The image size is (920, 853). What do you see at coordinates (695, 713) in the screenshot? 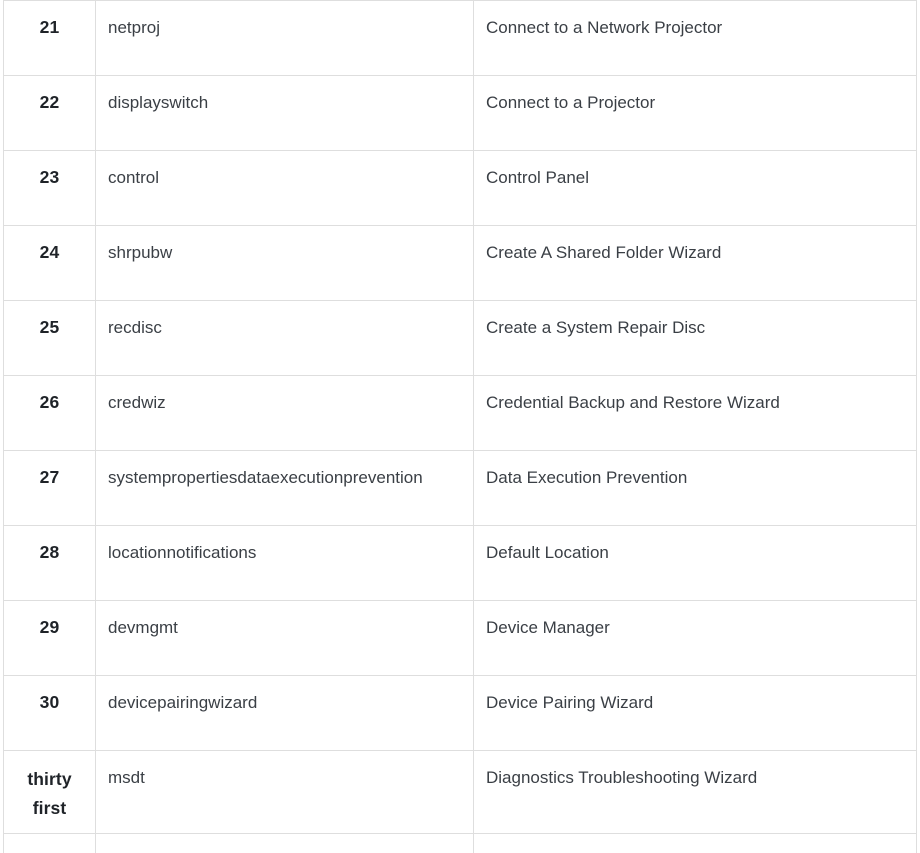
I see `command-description-cell: Device Pairing Wizard` at bounding box center [695, 713].